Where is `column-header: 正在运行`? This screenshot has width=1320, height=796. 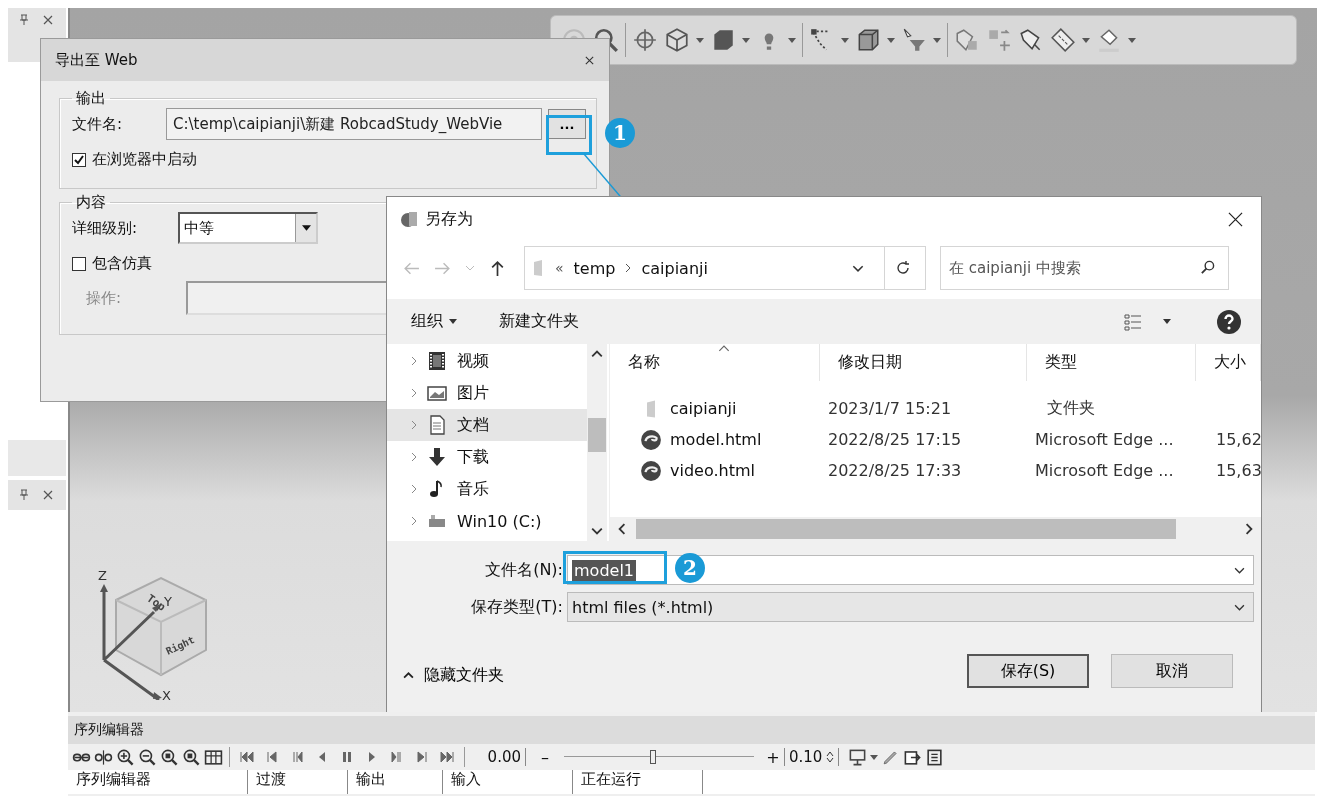
column-header: 正在运行 is located at coordinates (638, 782).